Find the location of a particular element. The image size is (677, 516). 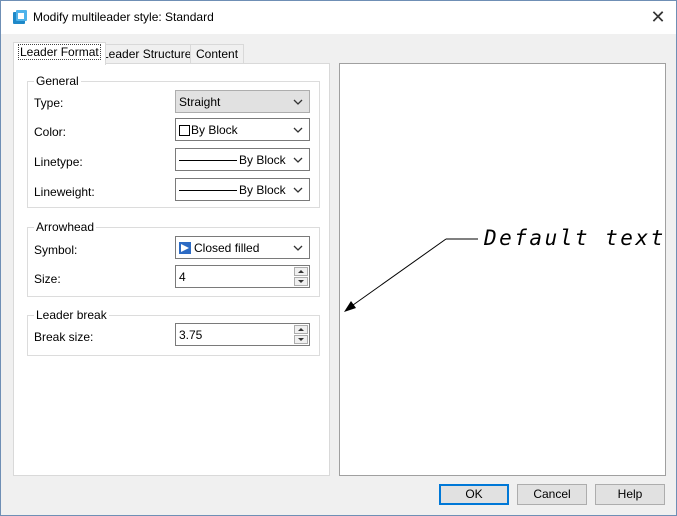

preview-default-text: Default text is located at coordinates (574, 238).